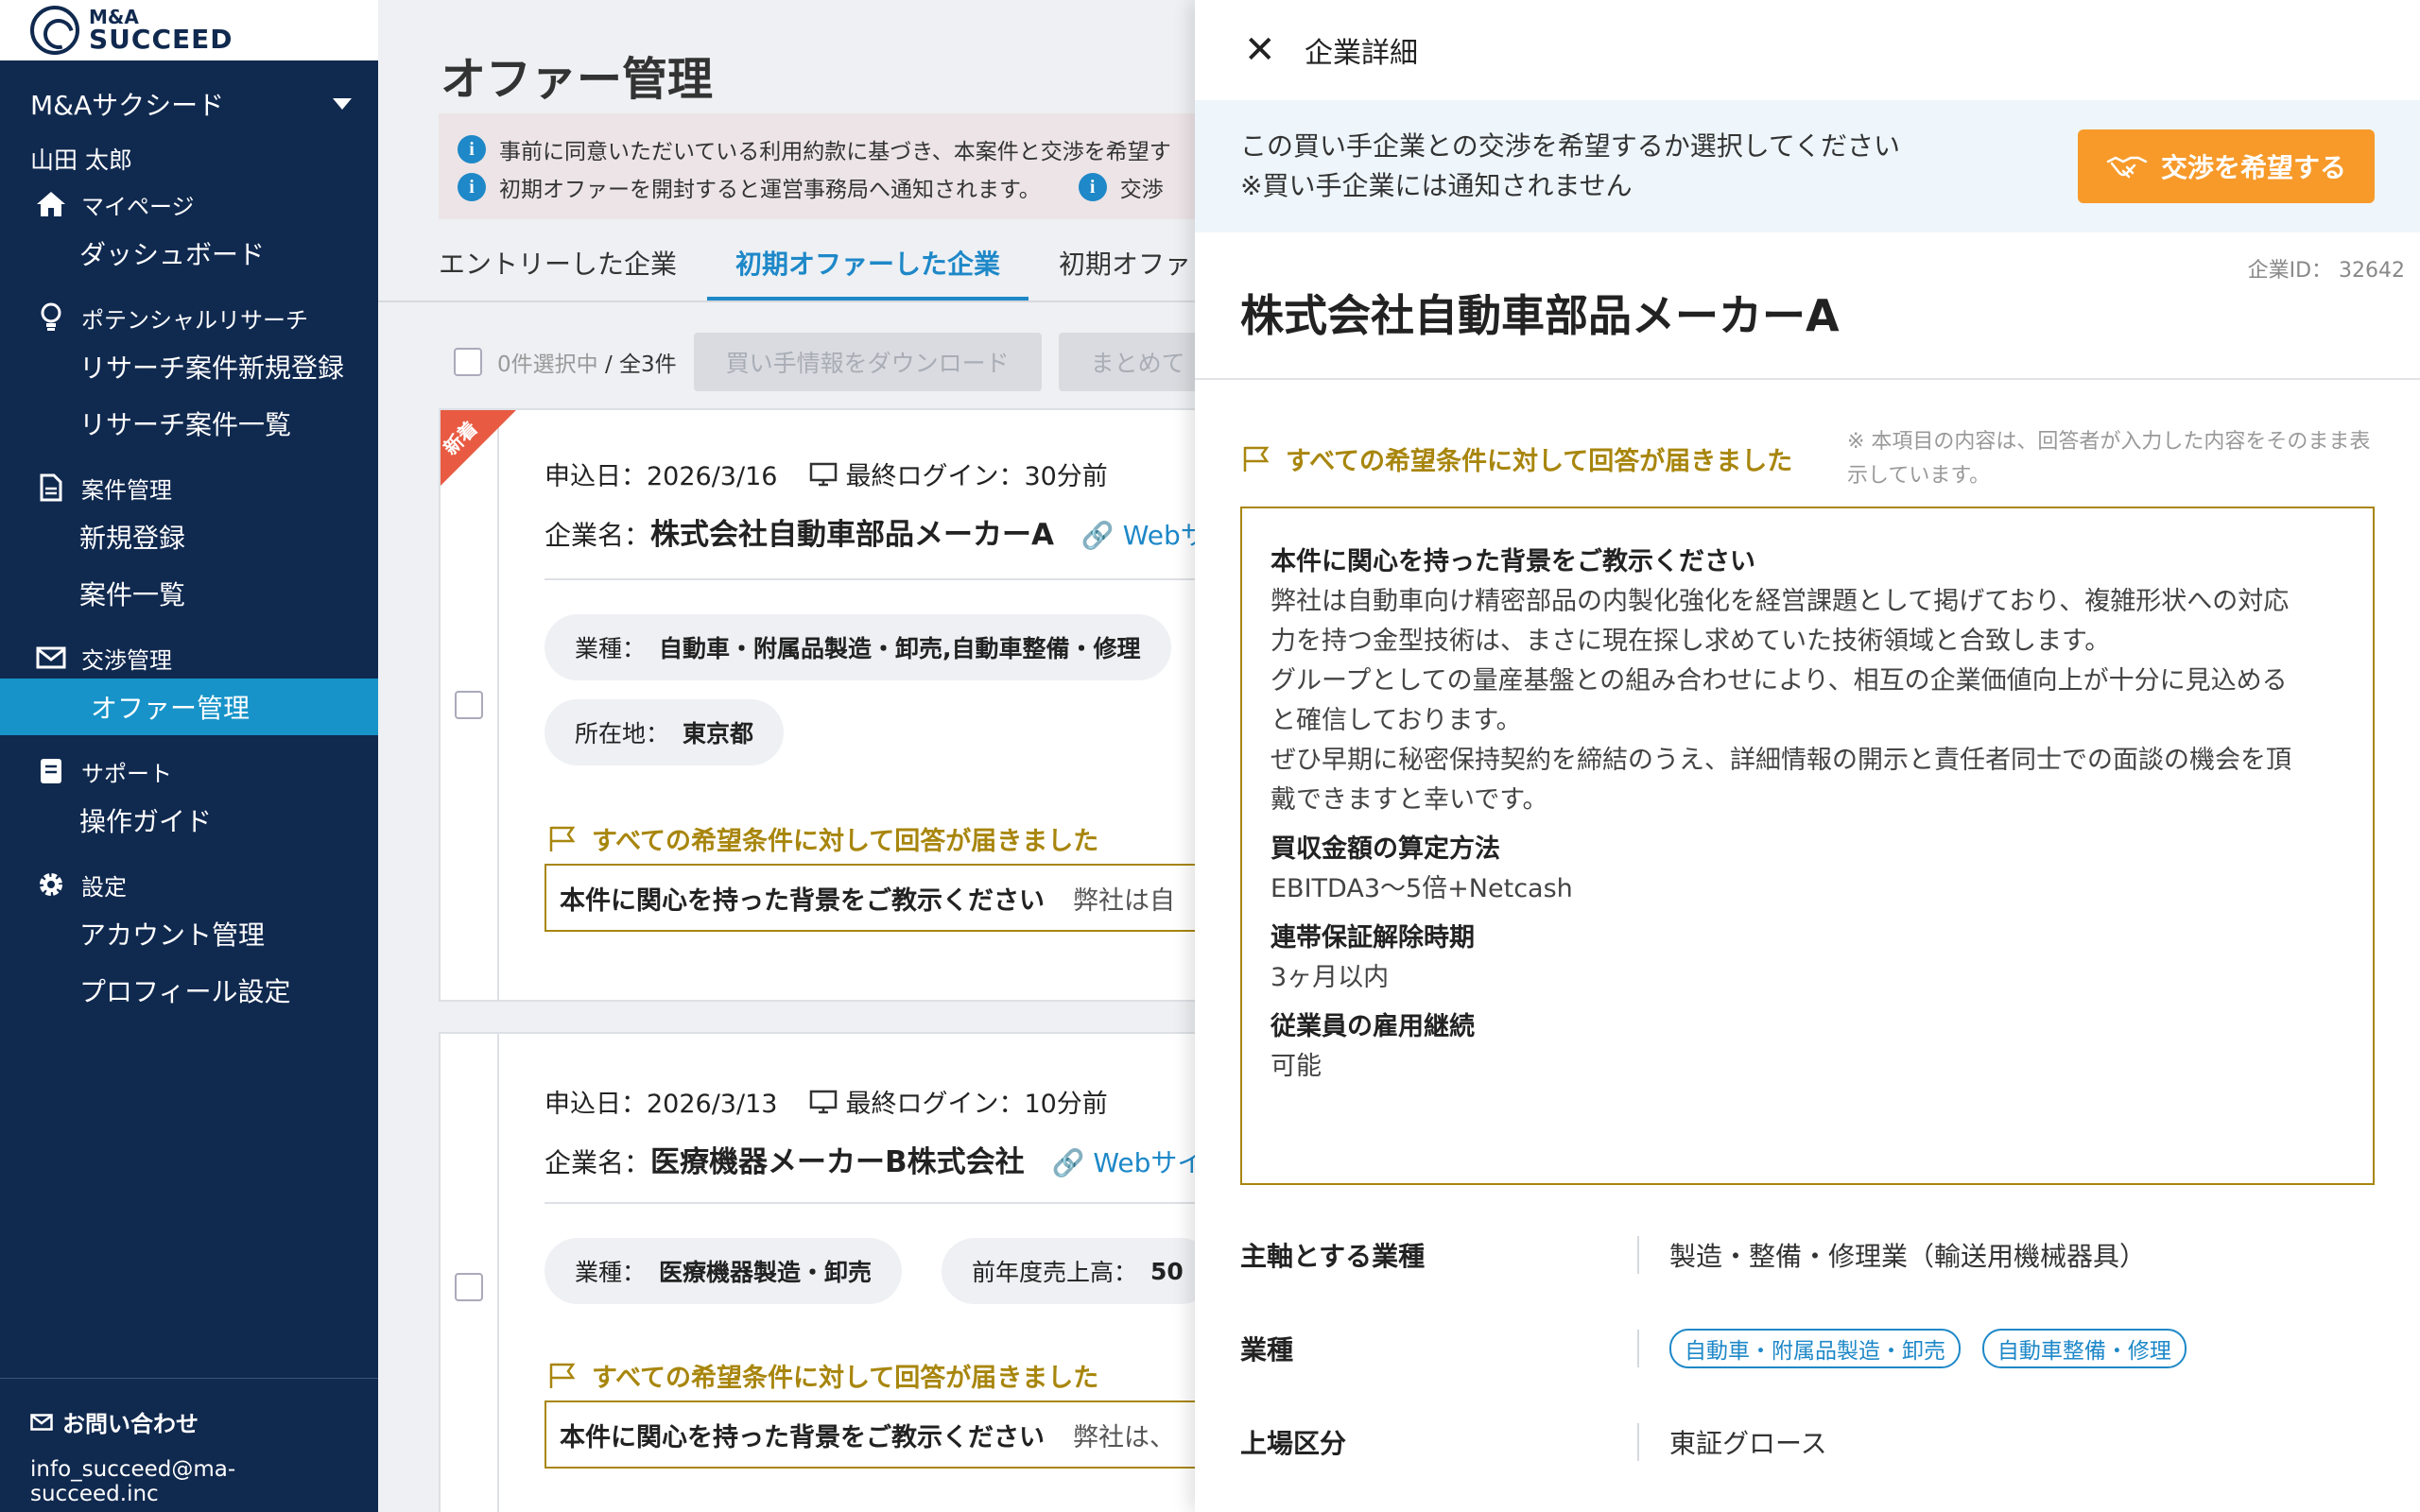 The image size is (2420, 1512). What do you see at coordinates (867, 362) in the screenshot?
I see `download-buyer-info-button: 買い手情報をダウンロード` at bounding box center [867, 362].